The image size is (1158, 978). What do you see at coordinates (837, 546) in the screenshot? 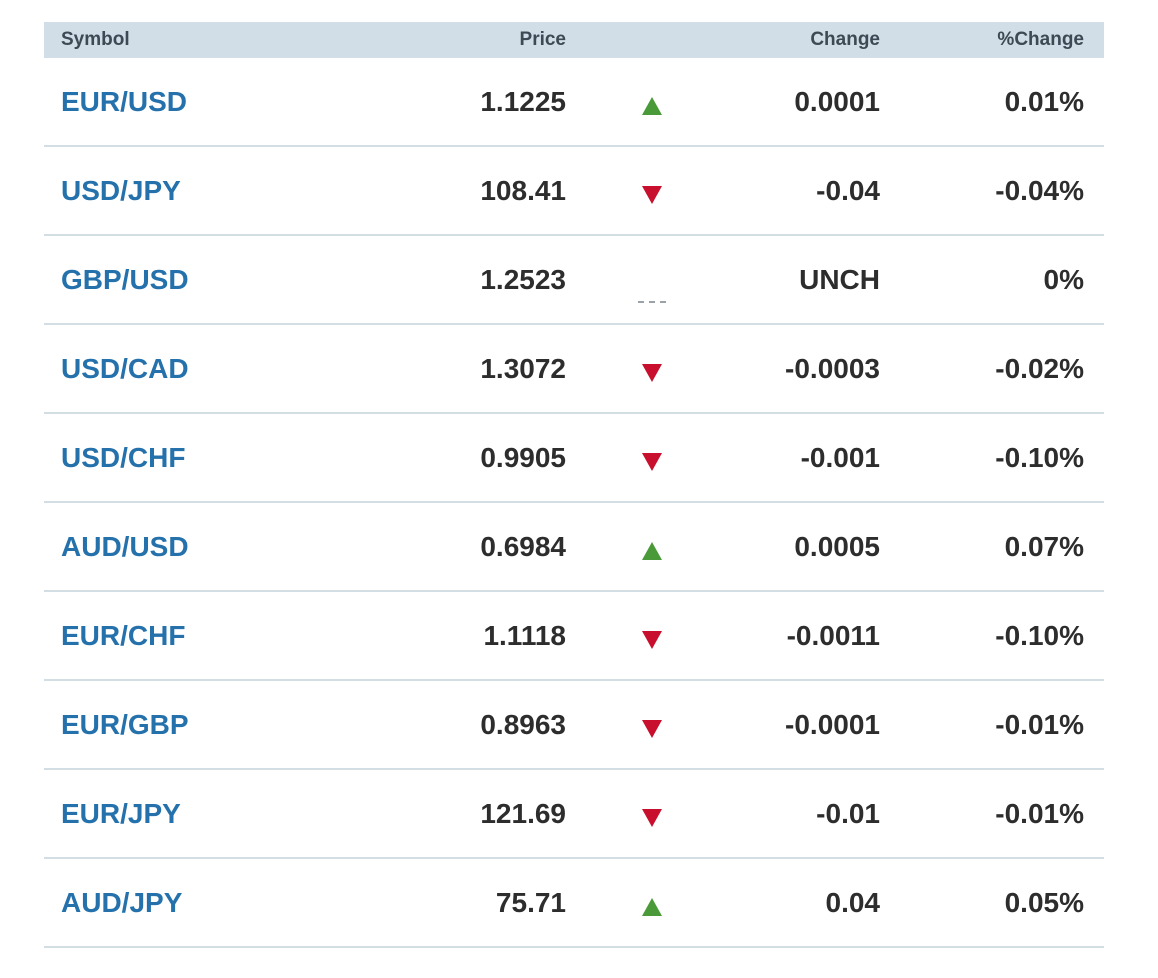
I see `change-cell: 0.0005` at bounding box center [837, 546].